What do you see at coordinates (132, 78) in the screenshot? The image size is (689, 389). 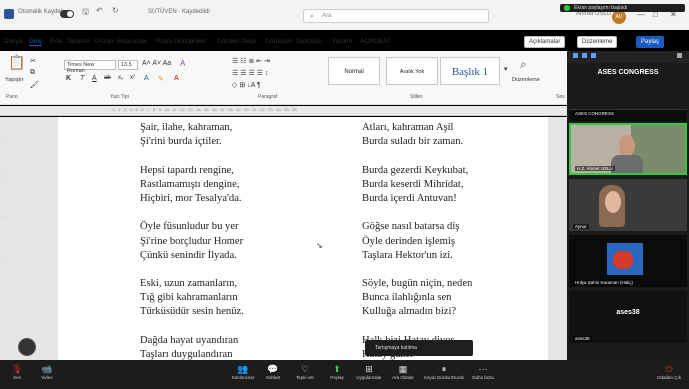 I see `superscript-button: x²` at bounding box center [132, 78].